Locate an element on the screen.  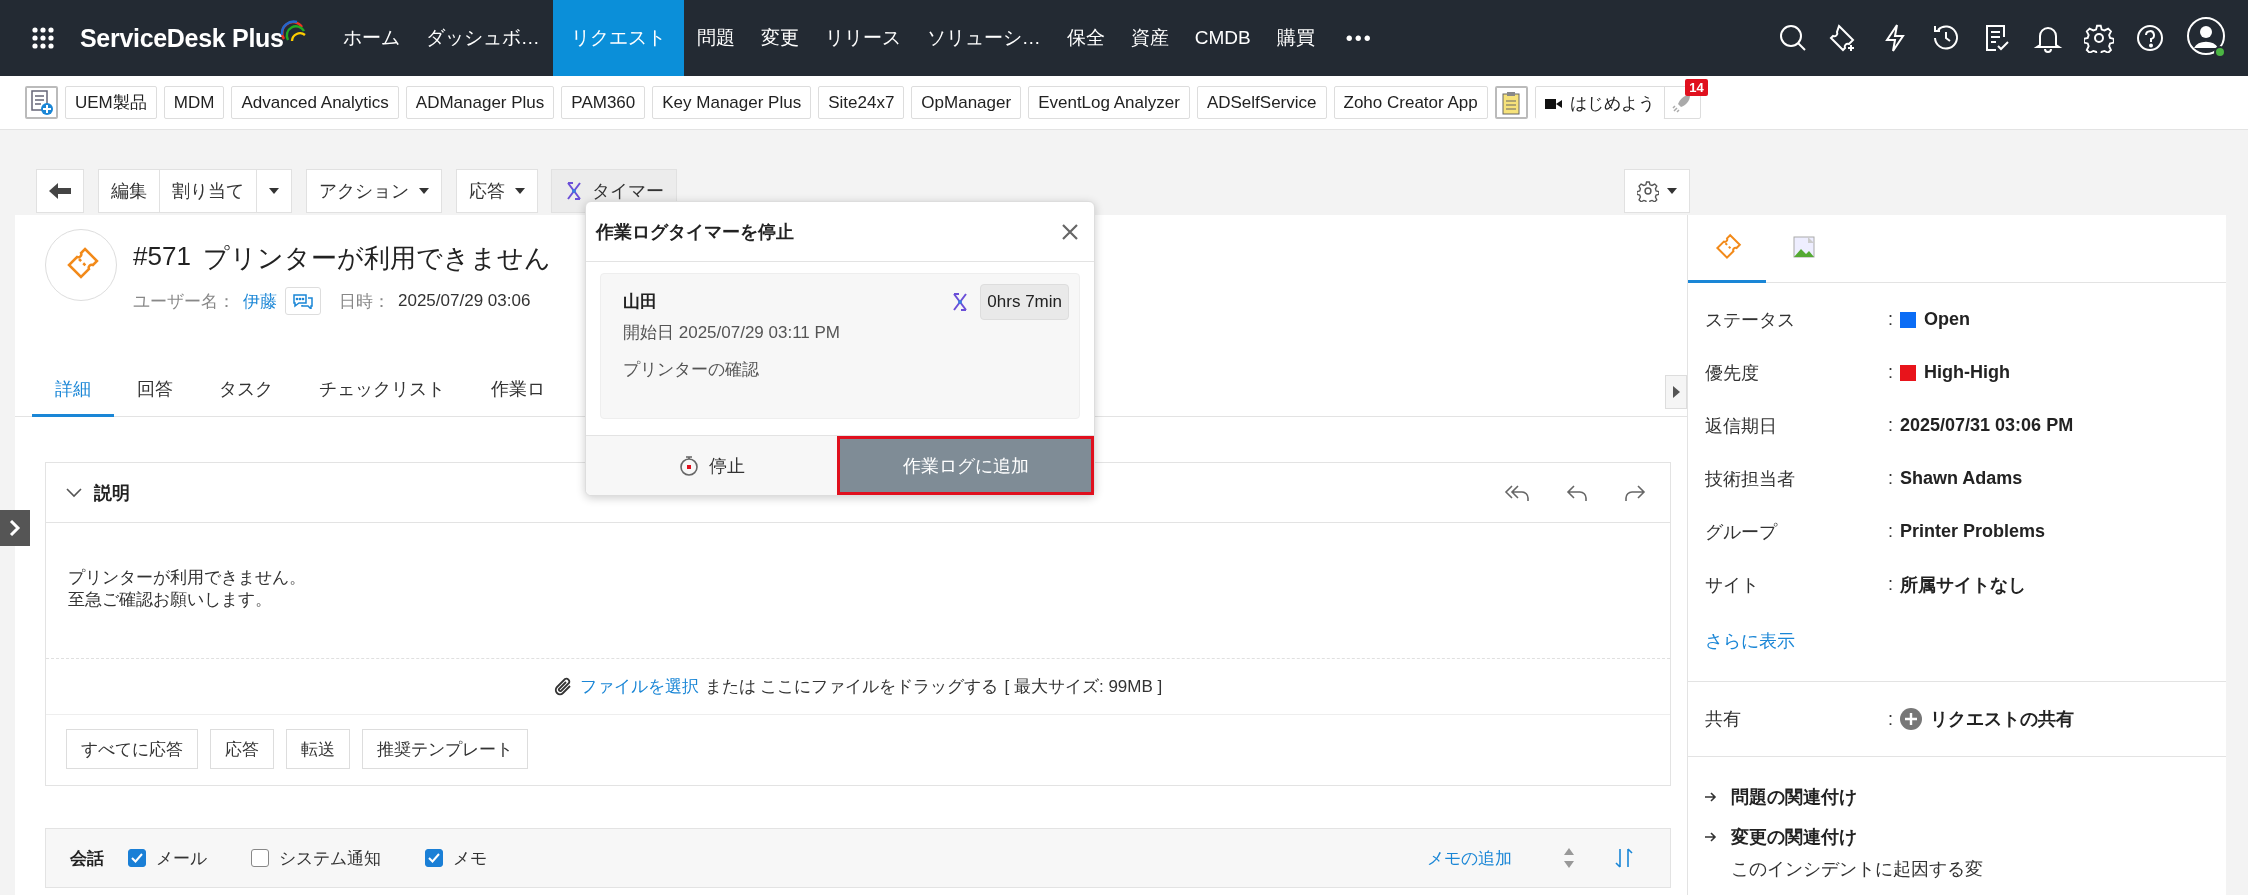
assign-button: 割り当て is located at coordinates (208, 190).